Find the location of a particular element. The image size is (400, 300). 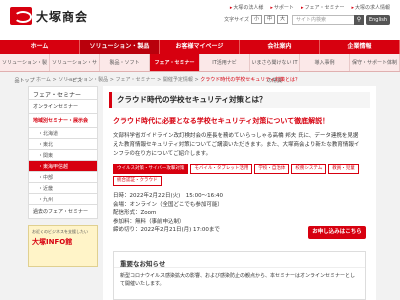

nav-mypage: お客様マイページ is located at coordinates (200, 47).